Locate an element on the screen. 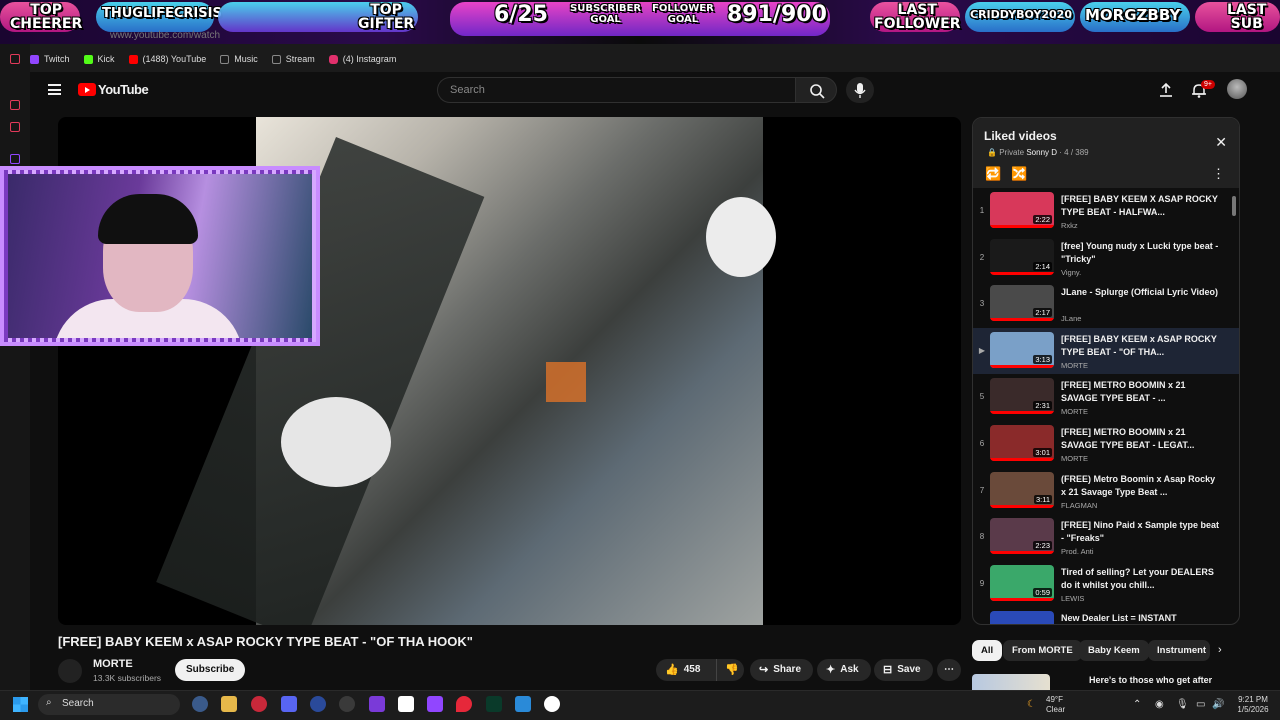 This screenshot has height=720, width=1280. playlist-item-thumbnail: 3:13 is located at coordinates (1022, 349).